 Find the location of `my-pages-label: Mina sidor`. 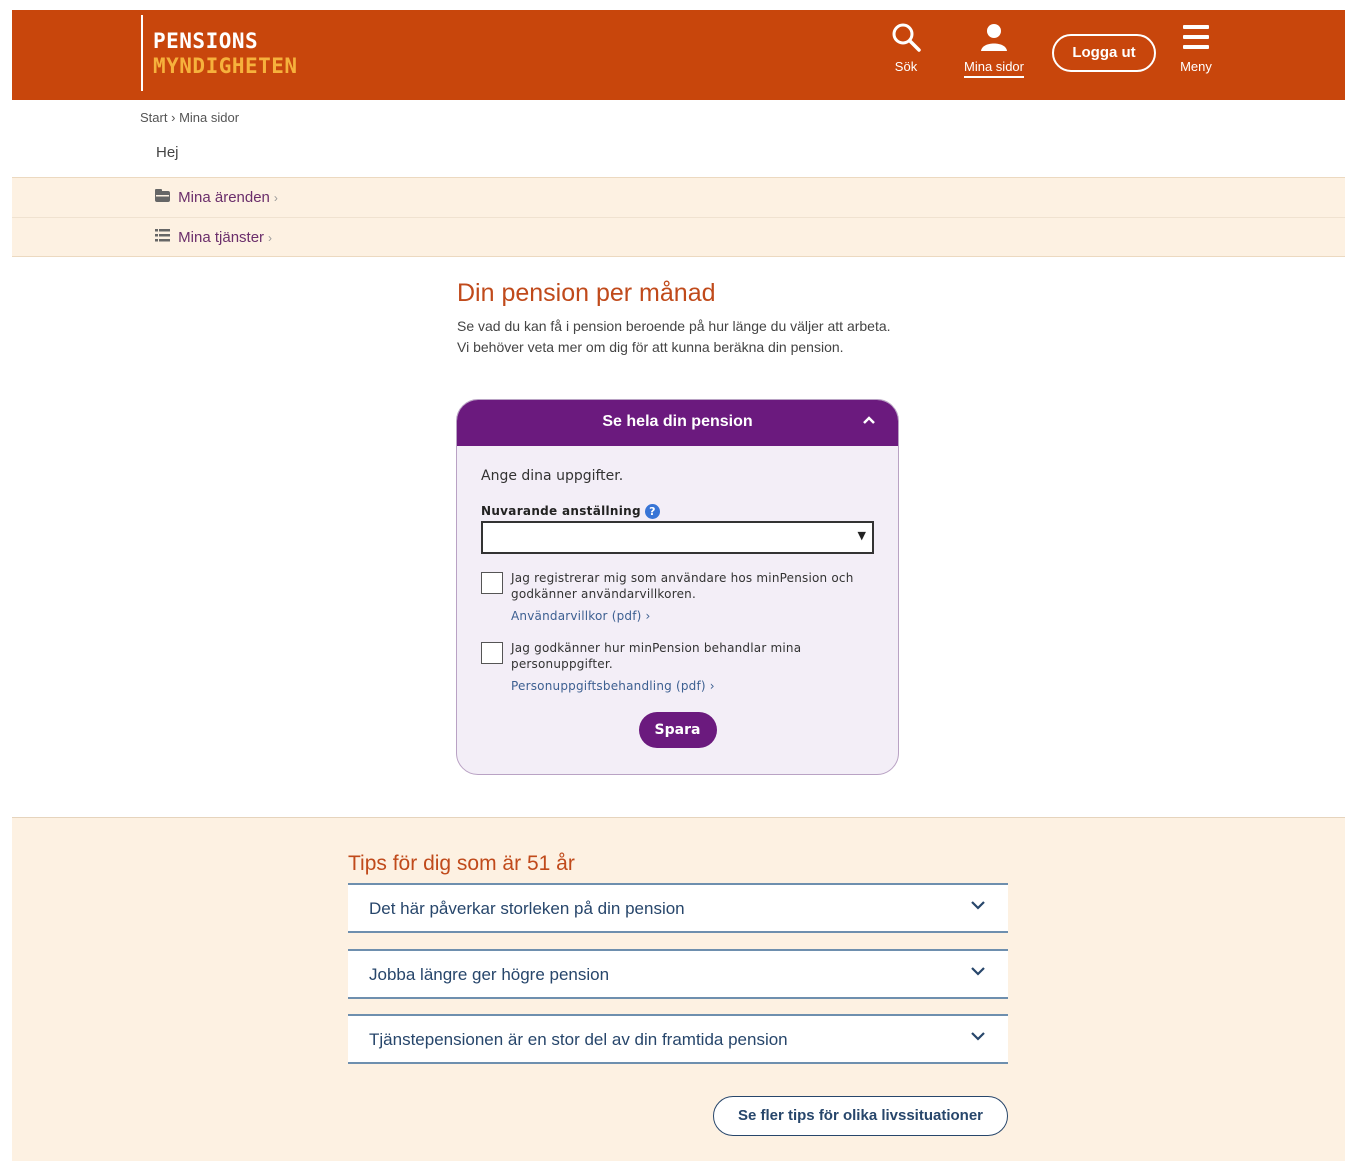

my-pages-label: Mina sidor is located at coordinates (994, 68).